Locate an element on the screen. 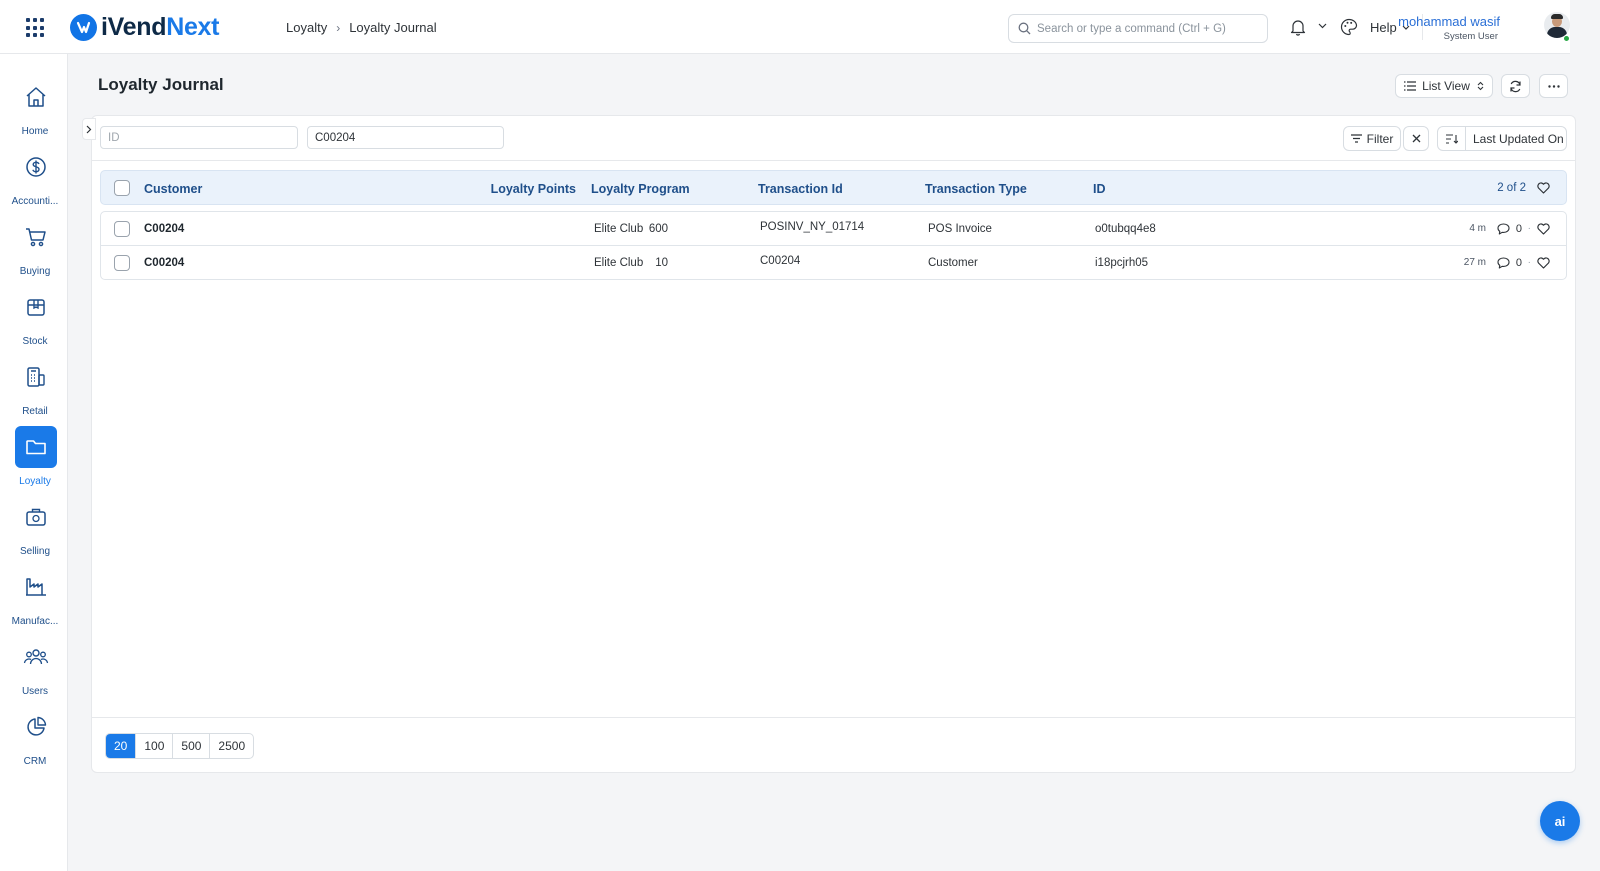 The image size is (1600, 871). sort-descending-icon is located at coordinates (1451, 138).